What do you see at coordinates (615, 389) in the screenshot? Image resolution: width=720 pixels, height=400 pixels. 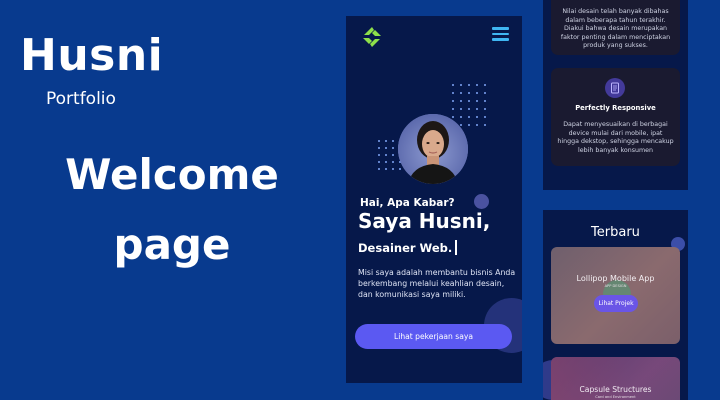 I see `project-title: Capsule Structures` at bounding box center [615, 389].